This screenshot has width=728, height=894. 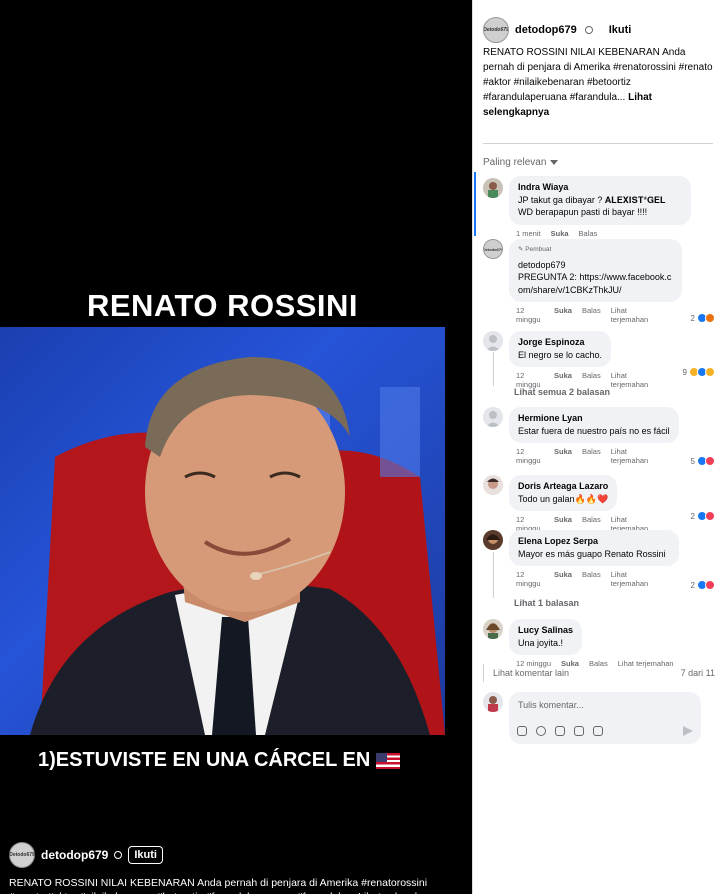 What do you see at coordinates (475, 204) in the screenshot?
I see `active-indicator` at bounding box center [475, 204].